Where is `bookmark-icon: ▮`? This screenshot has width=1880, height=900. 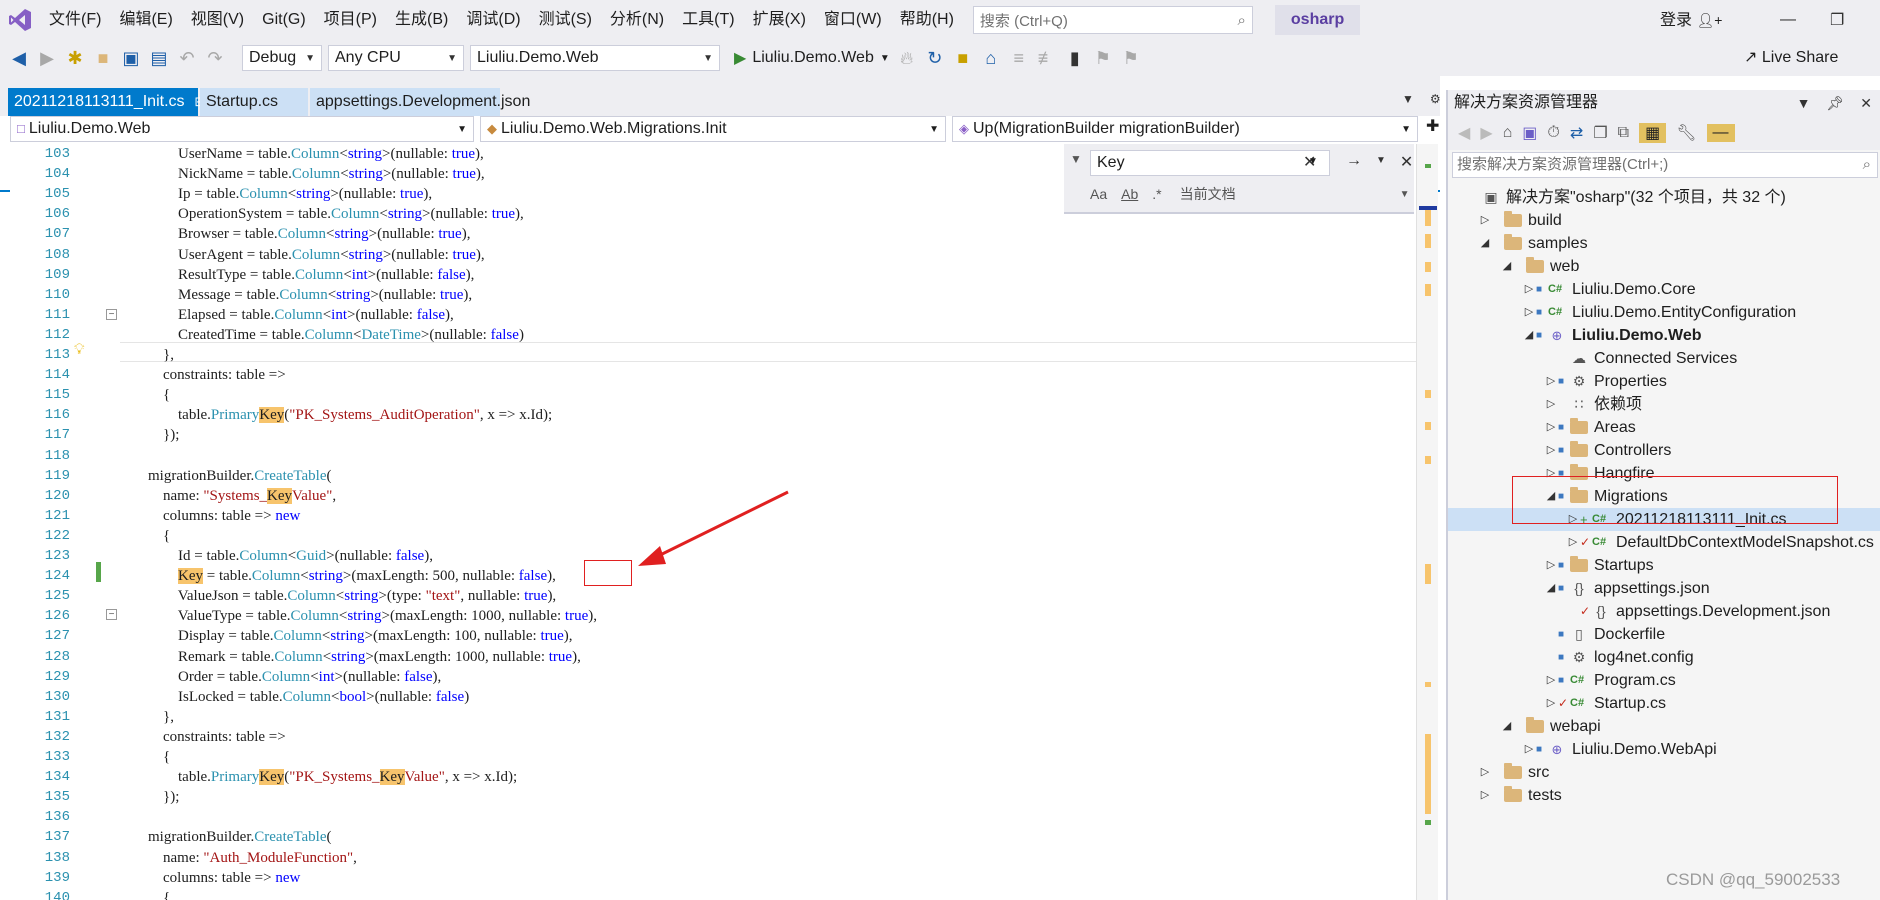 bookmark-icon: ▮ is located at coordinates (1075, 58).